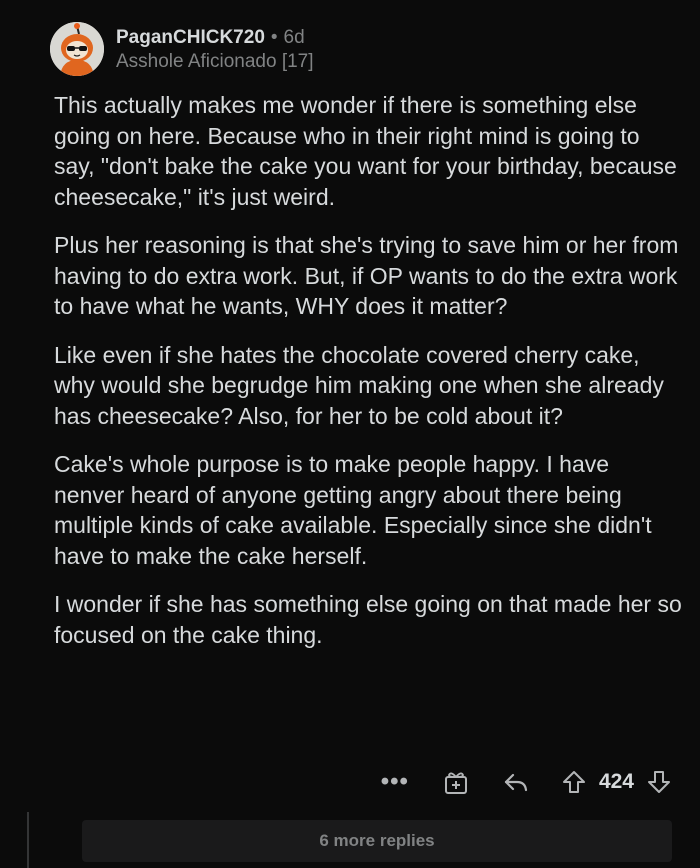 The width and height of the screenshot is (700, 868). I want to click on reply-icon, so click(516, 782).